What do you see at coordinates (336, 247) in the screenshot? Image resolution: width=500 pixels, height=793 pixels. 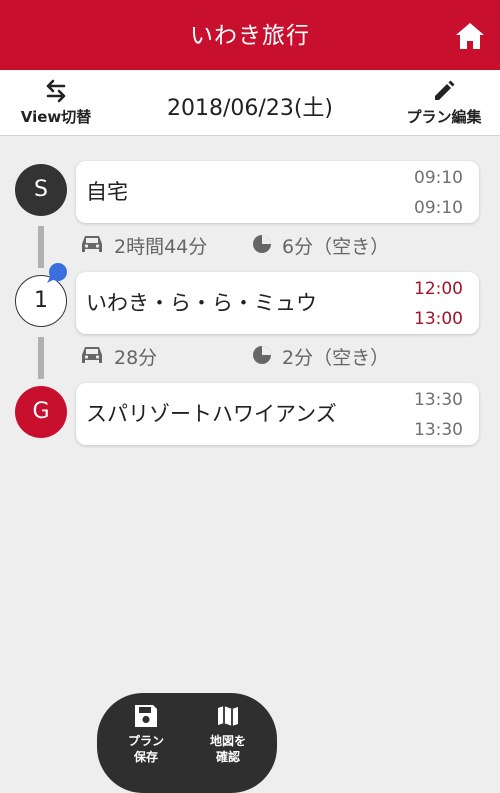 I see `idle-time: 6分（空き）` at bounding box center [336, 247].